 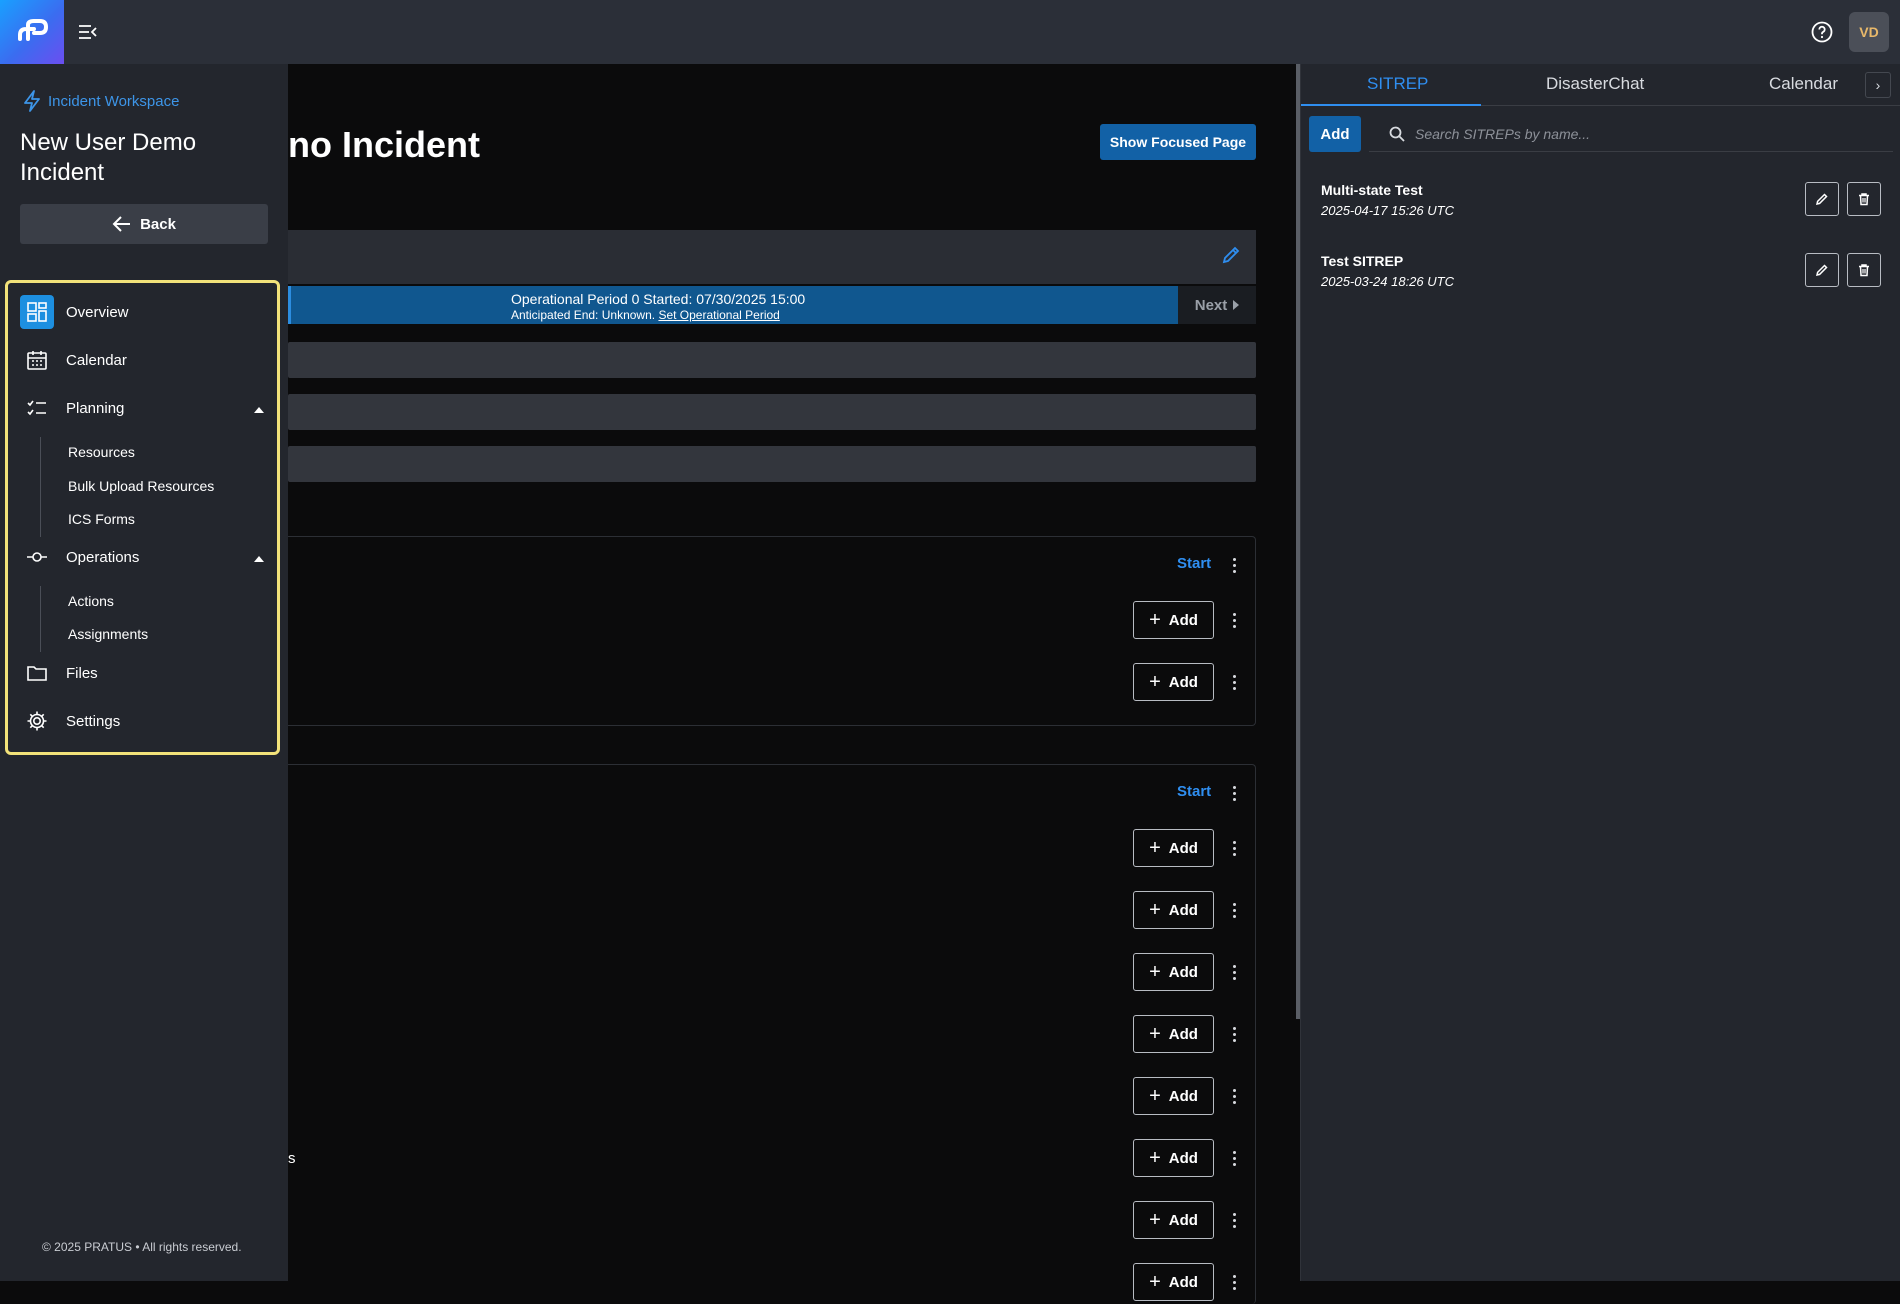 What do you see at coordinates (100, 101) in the screenshot?
I see `incident-workspace-link: Incident Workspace` at bounding box center [100, 101].